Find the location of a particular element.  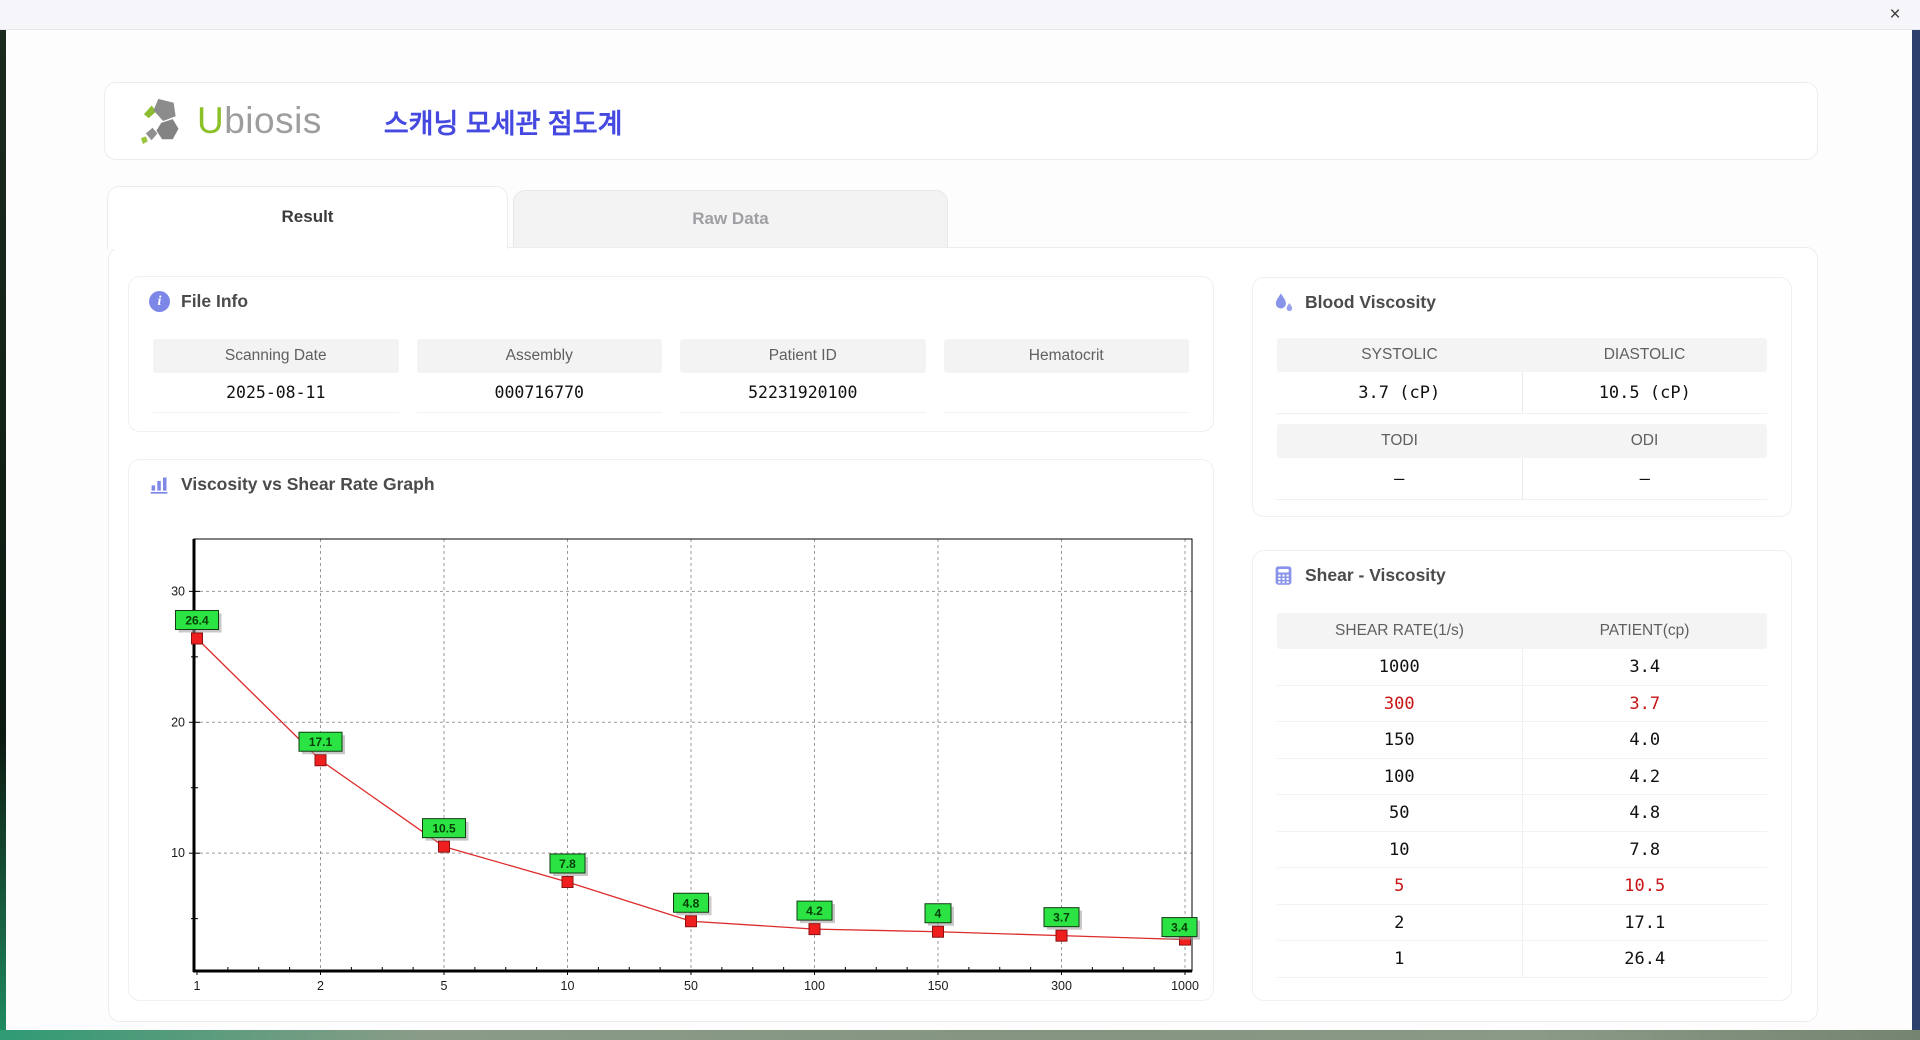

patient-viscosity-cell: 3.7 is located at coordinates (1645, 703).